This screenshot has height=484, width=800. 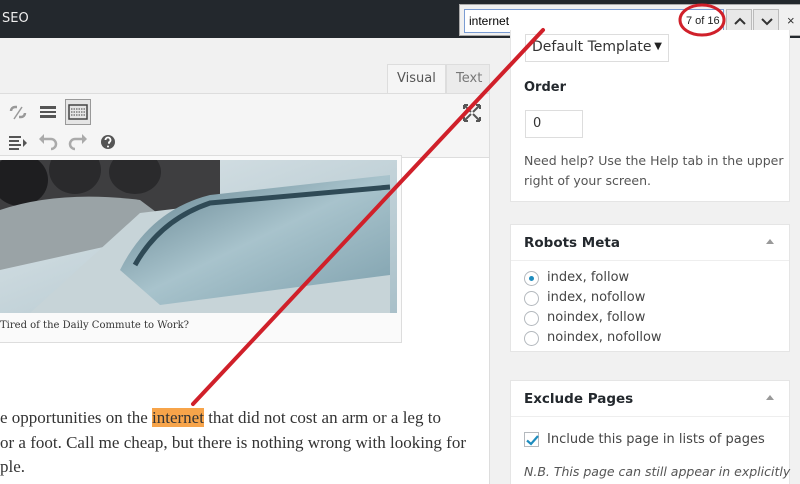 What do you see at coordinates (650, 399) in the screenshot?
I see `exclude-pages-header: Exclude Pages` at bounding box center [650, 399].